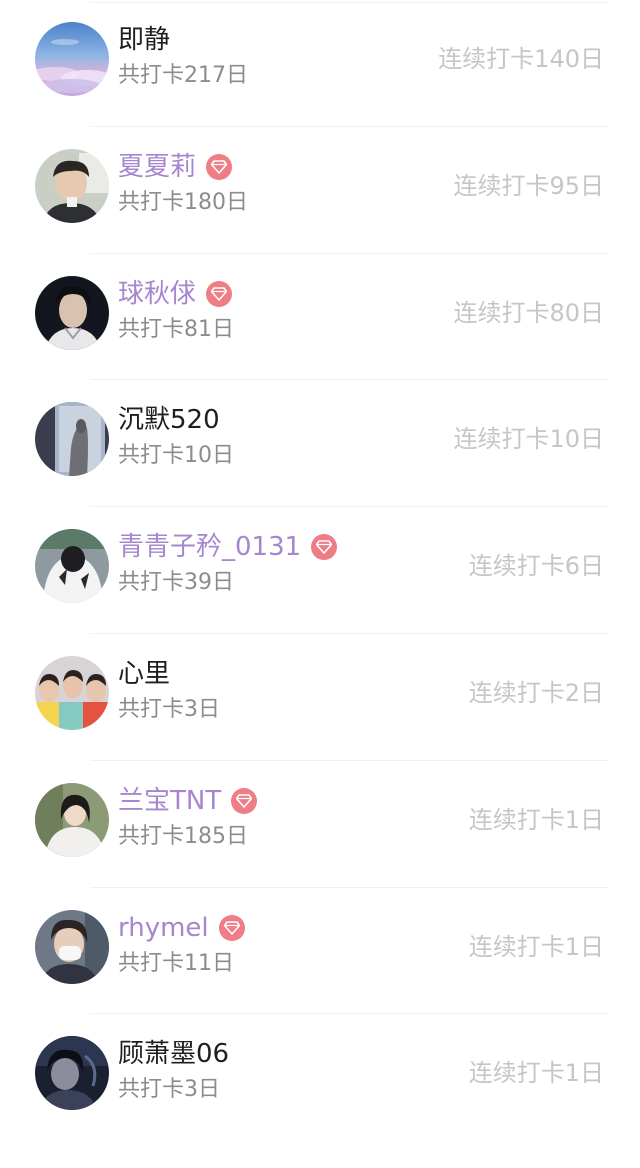  Describe the element at coordinates (209, 547) in the screenshot. I see `user-name: 青青子矜_0131` at that location.